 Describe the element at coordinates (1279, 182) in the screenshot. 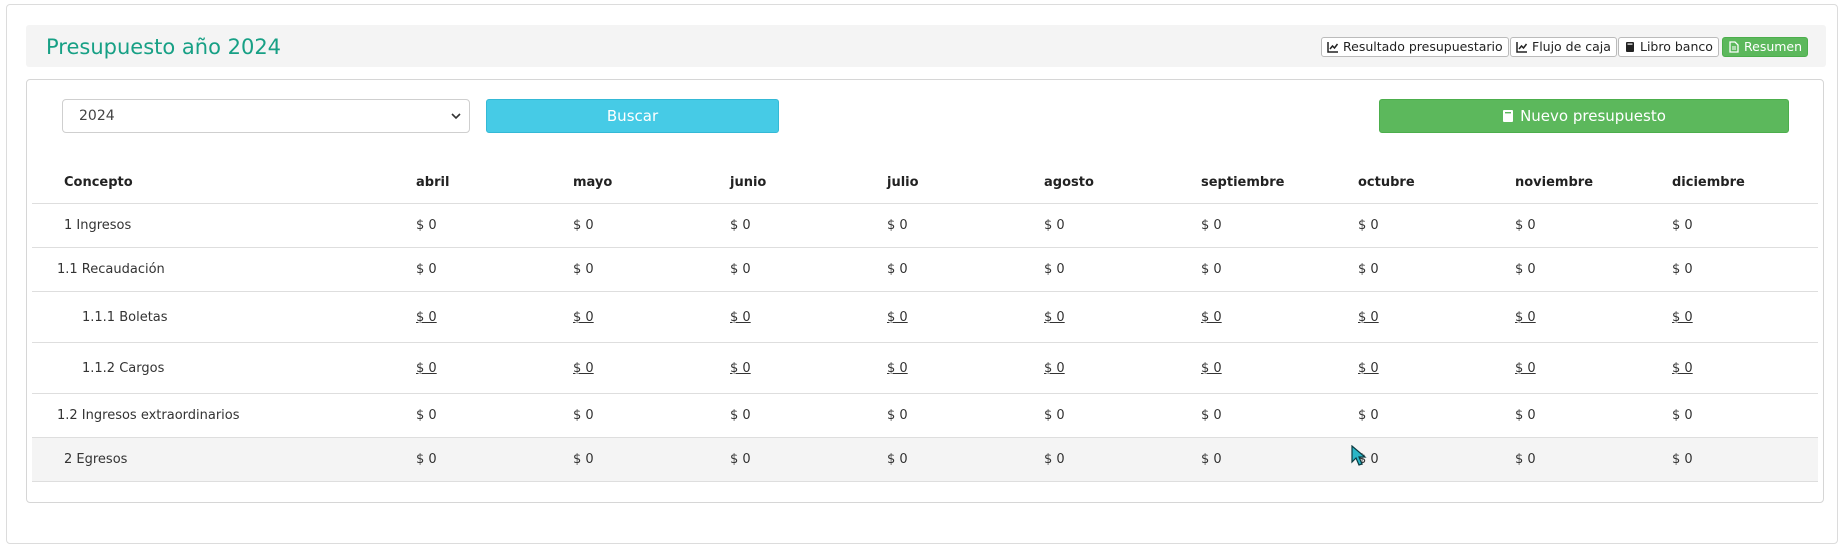

I see `header-septiembre: septiembre` at that location.